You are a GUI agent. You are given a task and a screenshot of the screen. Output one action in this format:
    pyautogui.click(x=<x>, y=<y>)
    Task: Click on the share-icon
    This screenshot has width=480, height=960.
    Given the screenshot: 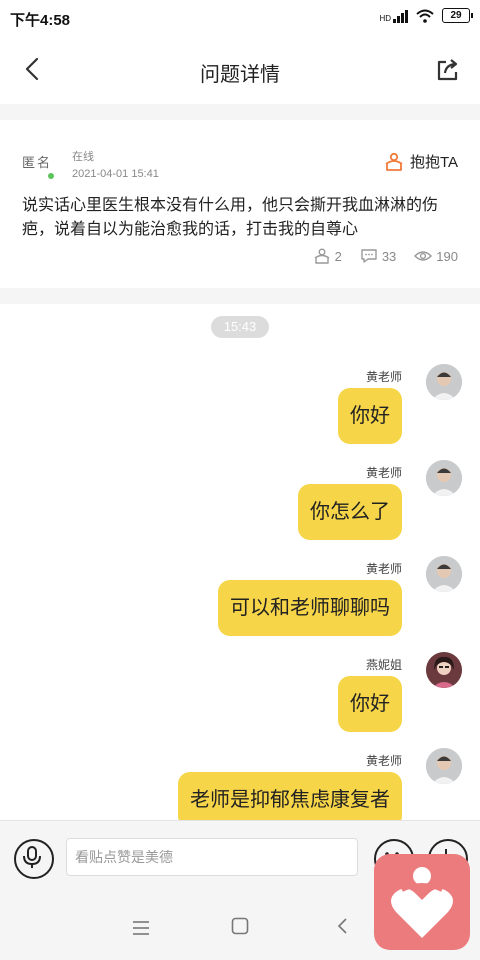 What is the action you would take?
    pyautogui.click(x=448, y=70)
    